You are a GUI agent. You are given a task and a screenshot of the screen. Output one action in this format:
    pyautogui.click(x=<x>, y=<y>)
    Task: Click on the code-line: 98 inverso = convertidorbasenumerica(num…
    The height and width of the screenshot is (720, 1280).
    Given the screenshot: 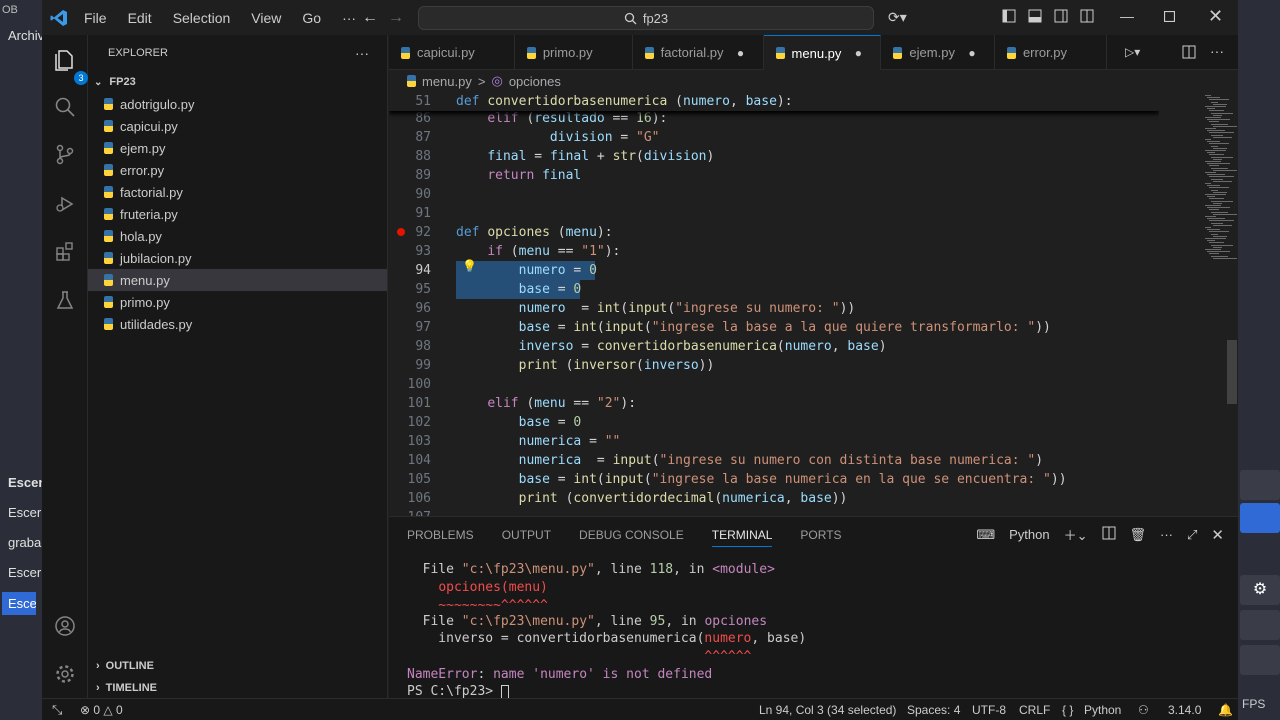 What is the action you would take?
    pyautogui.click(x=774, y=346)
    